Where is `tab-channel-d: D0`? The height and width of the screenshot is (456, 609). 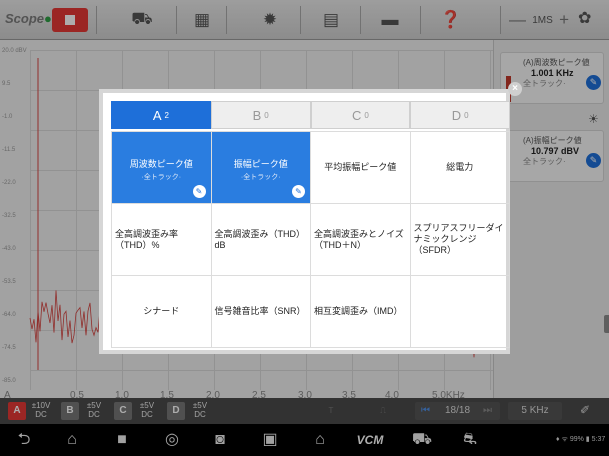 tab-channel-d: D0 is located at coordinates (460, 115).